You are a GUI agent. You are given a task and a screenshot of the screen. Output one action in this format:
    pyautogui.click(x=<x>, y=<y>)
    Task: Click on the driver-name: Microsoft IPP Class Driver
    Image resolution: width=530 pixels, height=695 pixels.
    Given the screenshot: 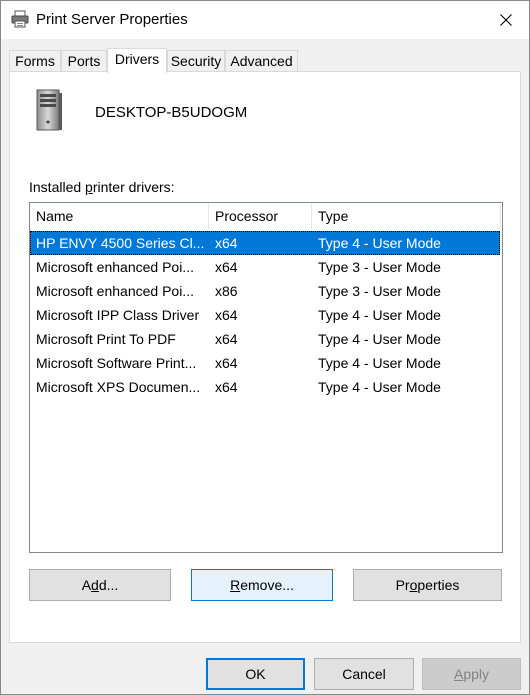 What is the action you would take?
    pyautogui.click(x=118, y=315)
    